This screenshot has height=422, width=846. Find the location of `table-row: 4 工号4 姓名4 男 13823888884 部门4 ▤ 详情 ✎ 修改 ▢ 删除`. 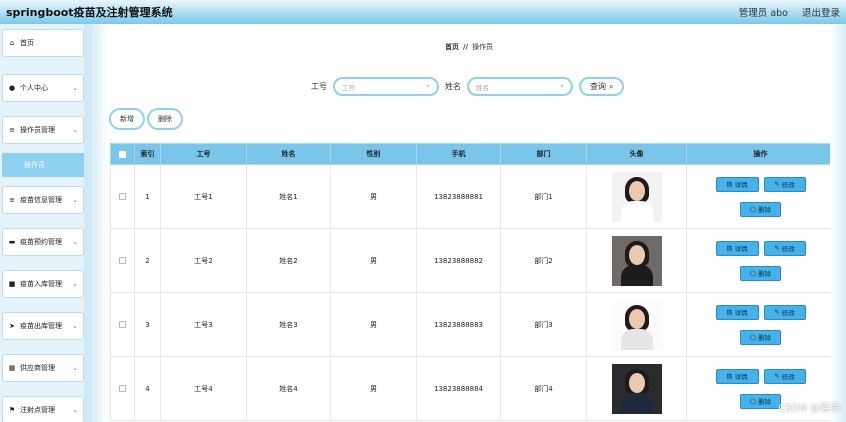

table-row: 4 工号4 姓名4 男 13823888884 部门4 ▤ 详情 ✎ 修改 ▢ 删除 is located at coordinates (472, 388).